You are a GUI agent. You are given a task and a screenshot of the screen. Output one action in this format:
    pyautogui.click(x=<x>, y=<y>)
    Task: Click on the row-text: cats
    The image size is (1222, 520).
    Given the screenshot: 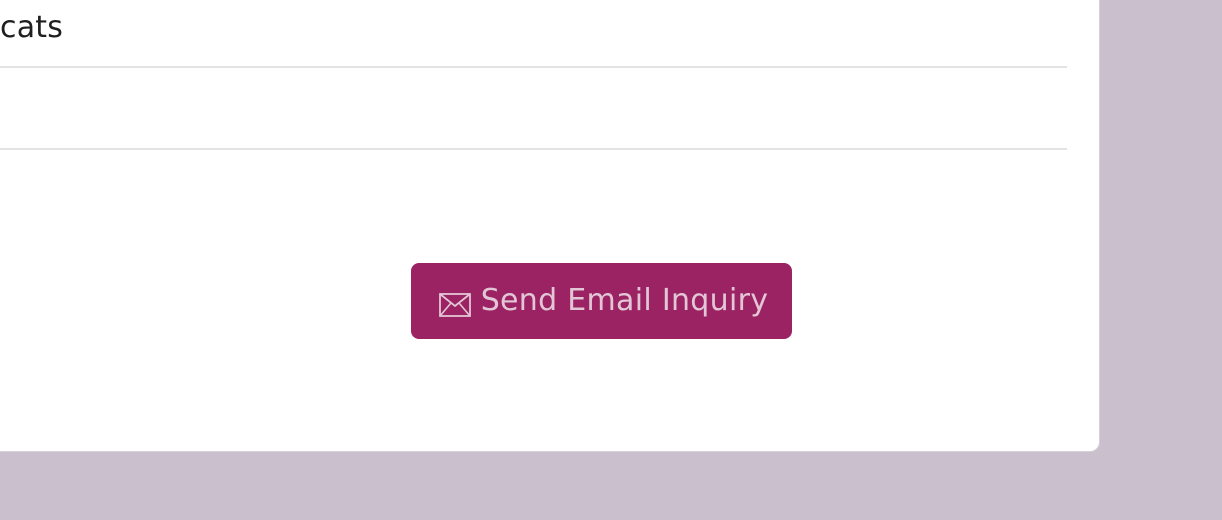 What is the action you would take?
    pyautogui.click(x=32, y=27)
    